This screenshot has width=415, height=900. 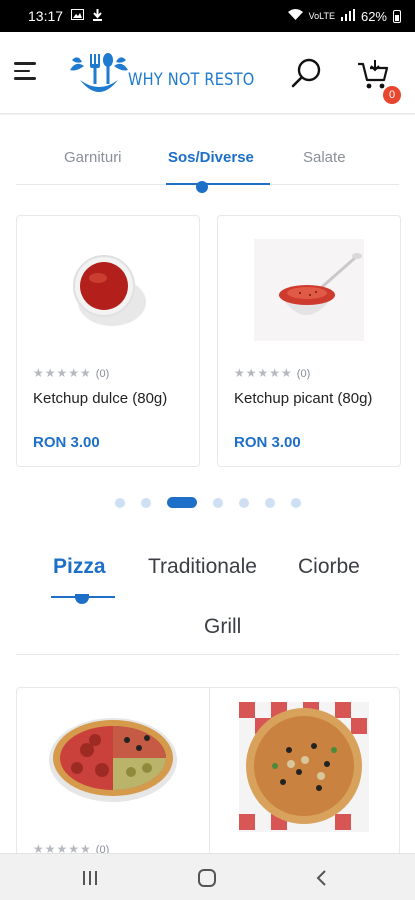 I want to click on product-image-ketchup-dulce, so click(x=108, y=290).